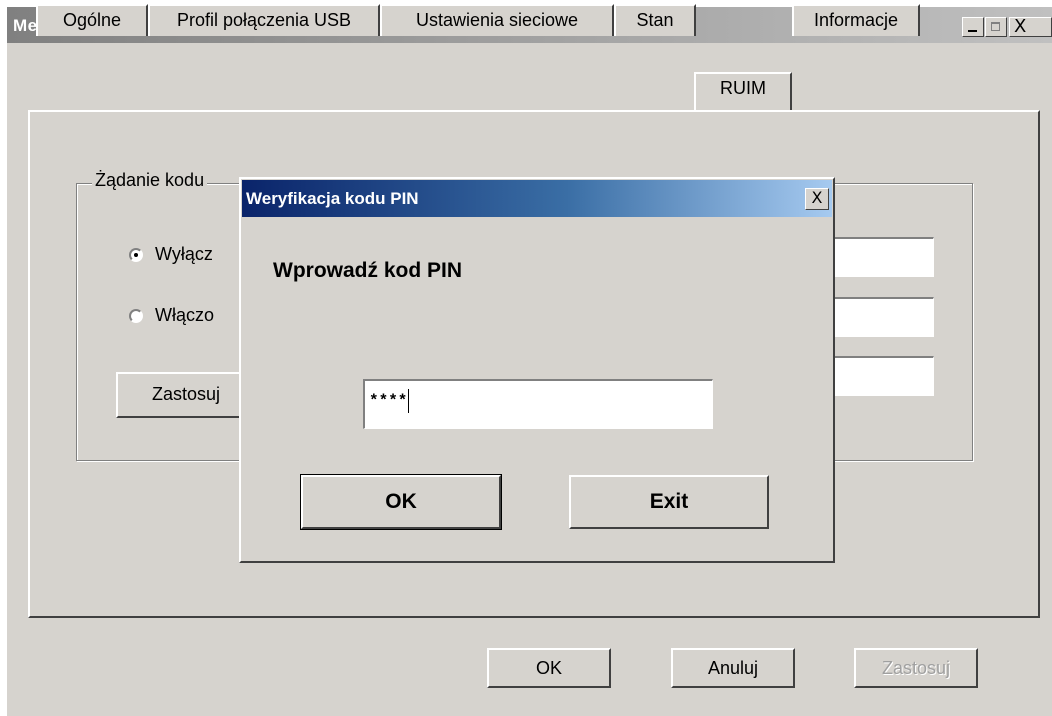  I want to click on maximize-icon, so click(995, 26).